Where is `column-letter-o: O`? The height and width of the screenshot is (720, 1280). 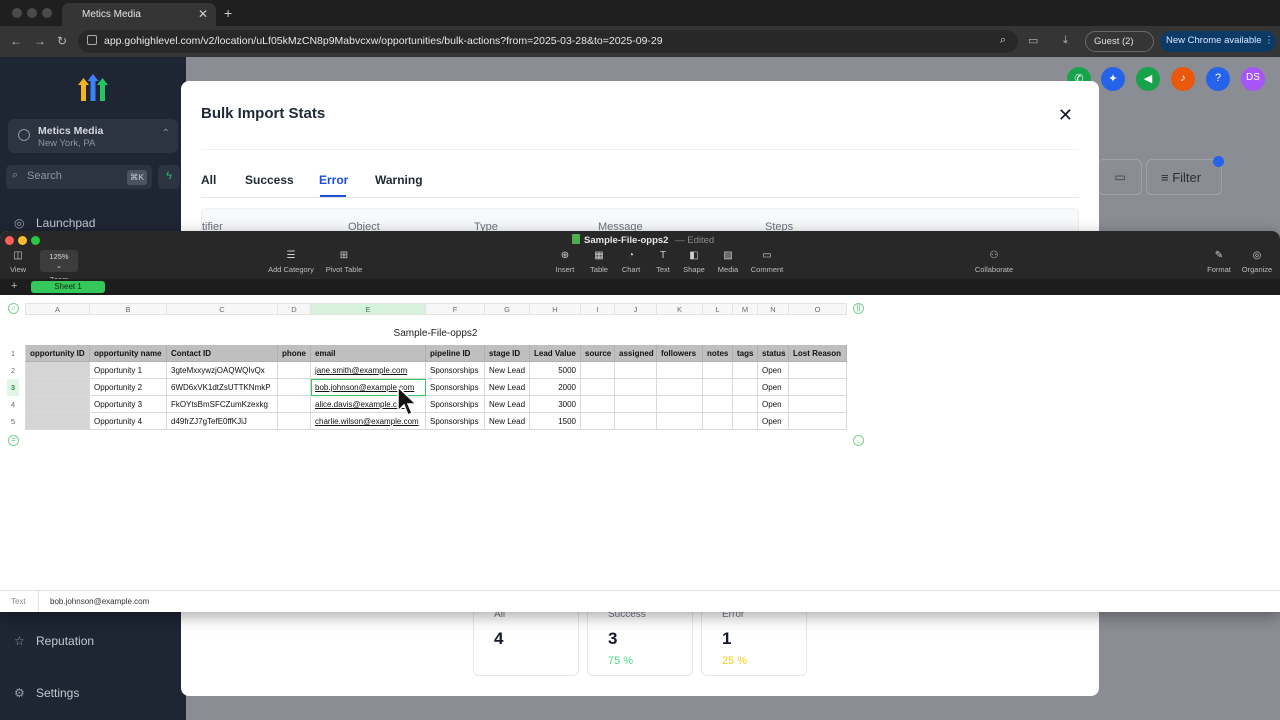 column-letter-o: O is located at coordinates (818, 309).